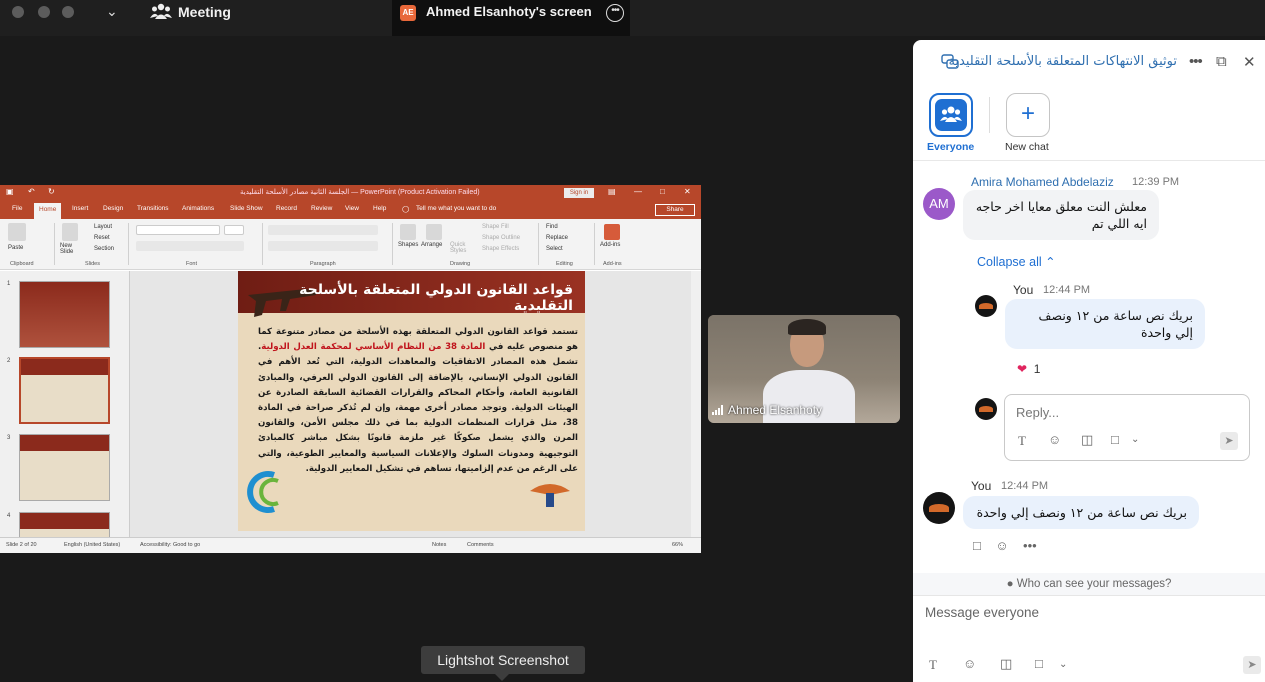  I want to click on collapse-all-link: Collapse all ⌃, so click(1016, 261).